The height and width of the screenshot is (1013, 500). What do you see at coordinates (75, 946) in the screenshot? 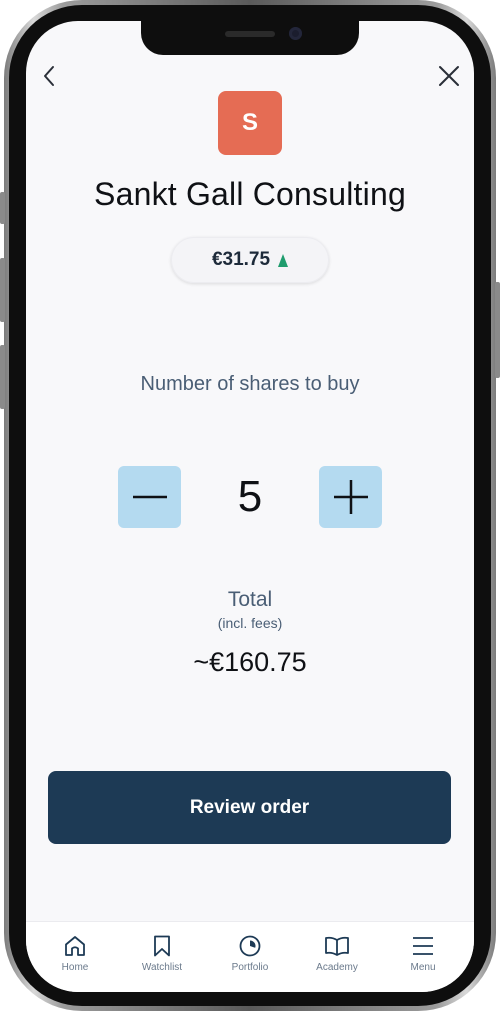
I see `home-icon` at bounding box center [75, 946].